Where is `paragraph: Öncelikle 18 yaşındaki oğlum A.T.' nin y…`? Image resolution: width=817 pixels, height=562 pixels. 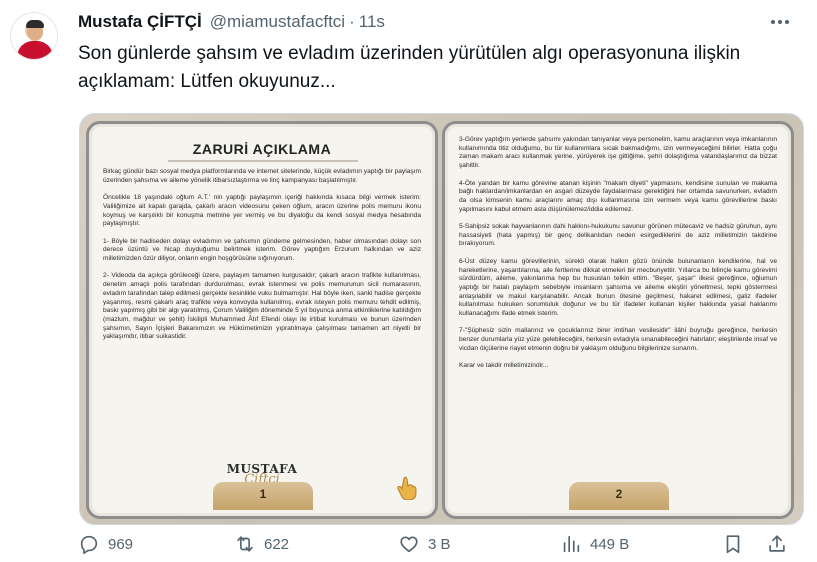 paragraph: Öncelikle 18 yaşındaki oğlum A.T.' nin y… is located at coordinates (262, 211).